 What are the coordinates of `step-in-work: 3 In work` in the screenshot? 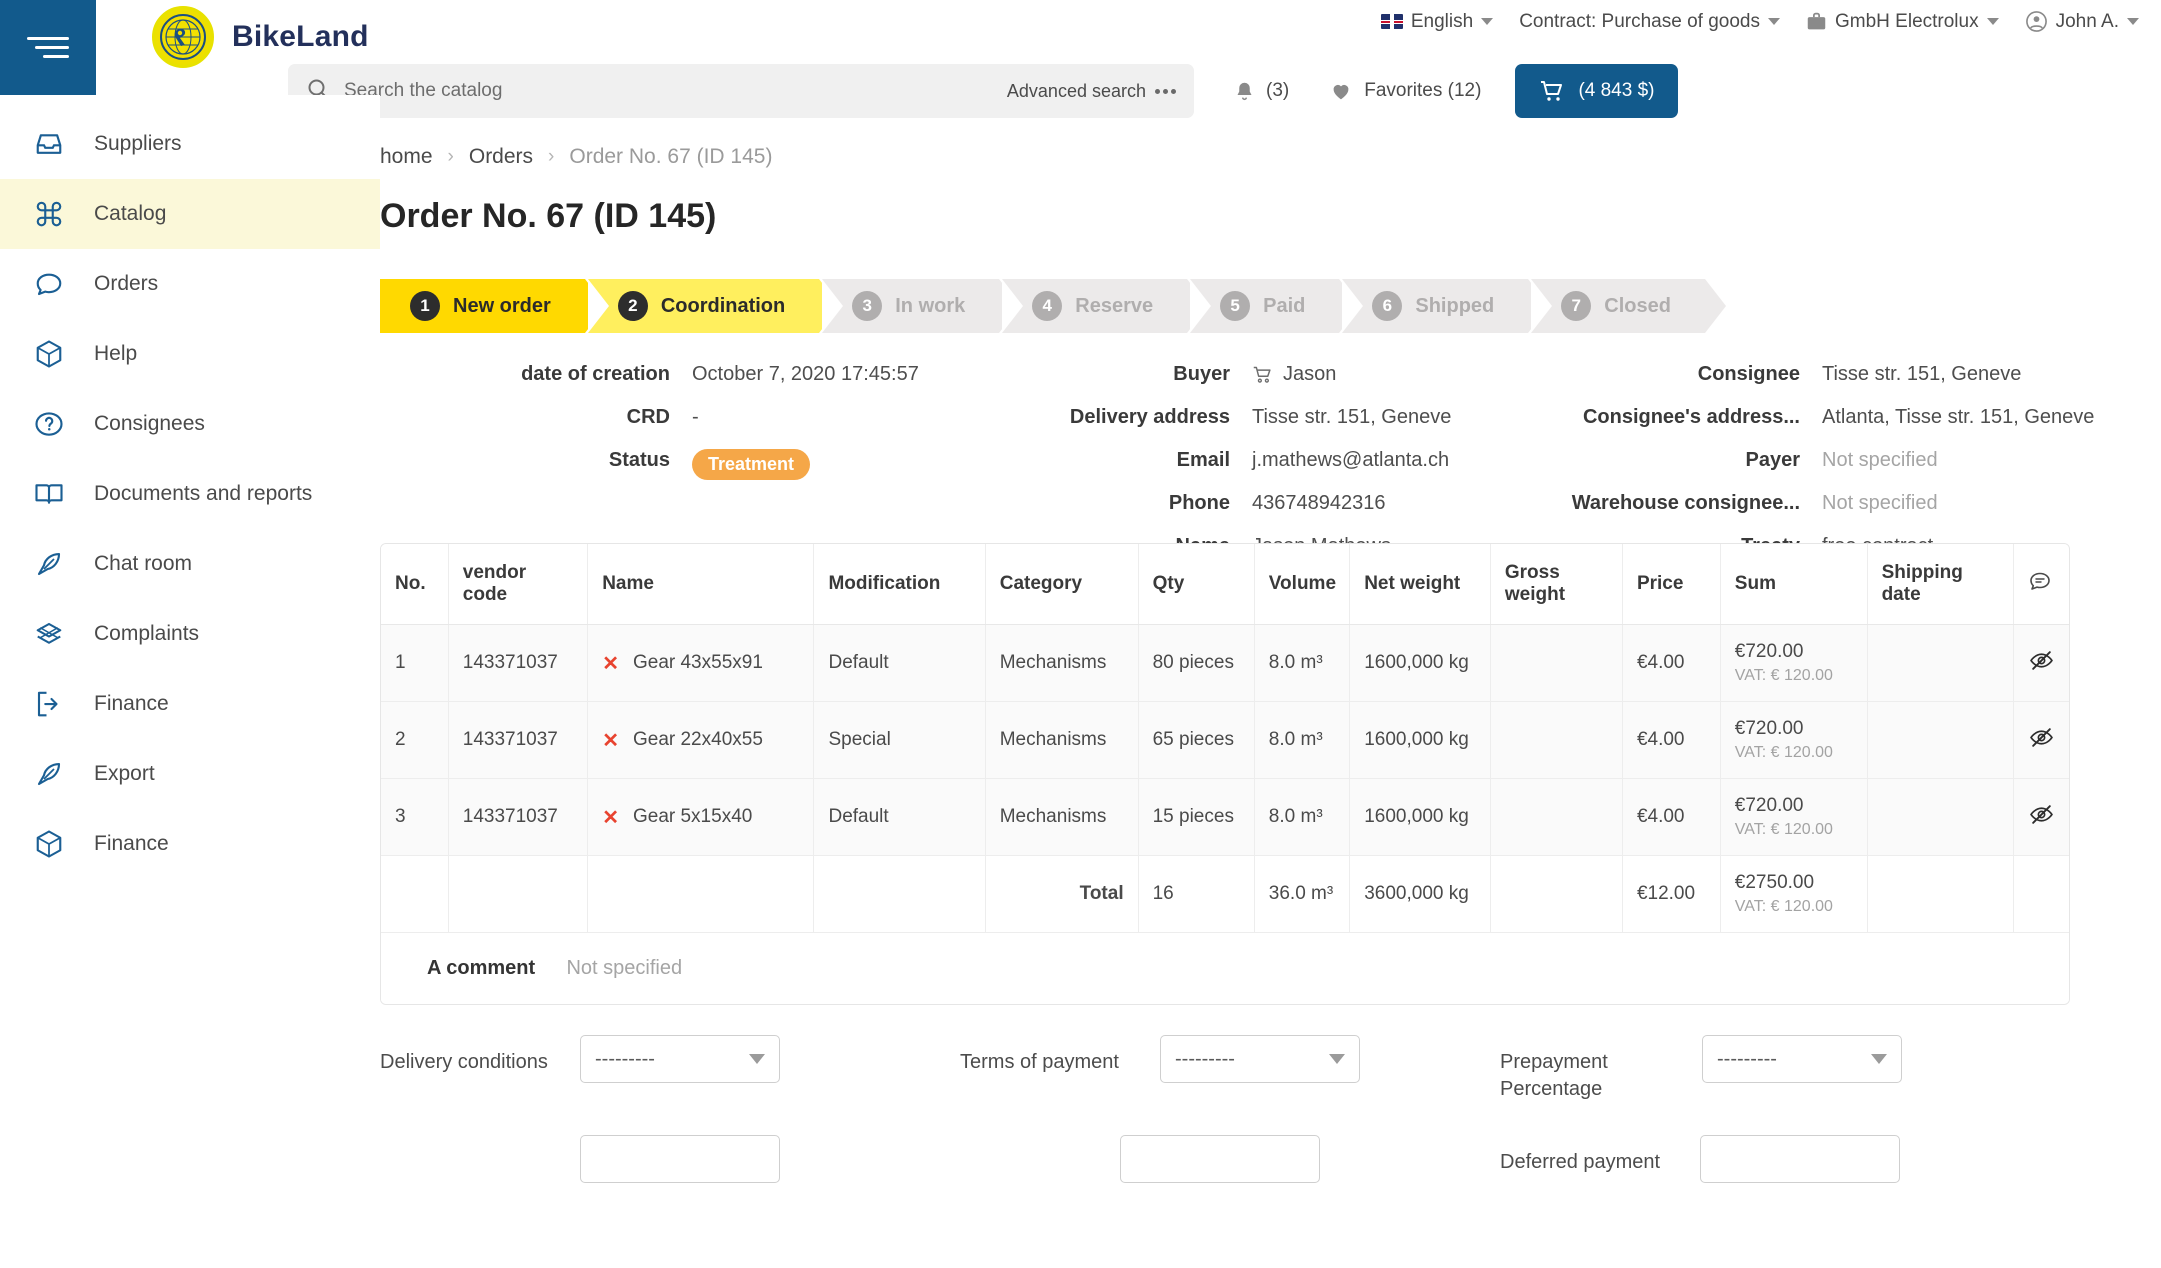 It's located at (921, 306).